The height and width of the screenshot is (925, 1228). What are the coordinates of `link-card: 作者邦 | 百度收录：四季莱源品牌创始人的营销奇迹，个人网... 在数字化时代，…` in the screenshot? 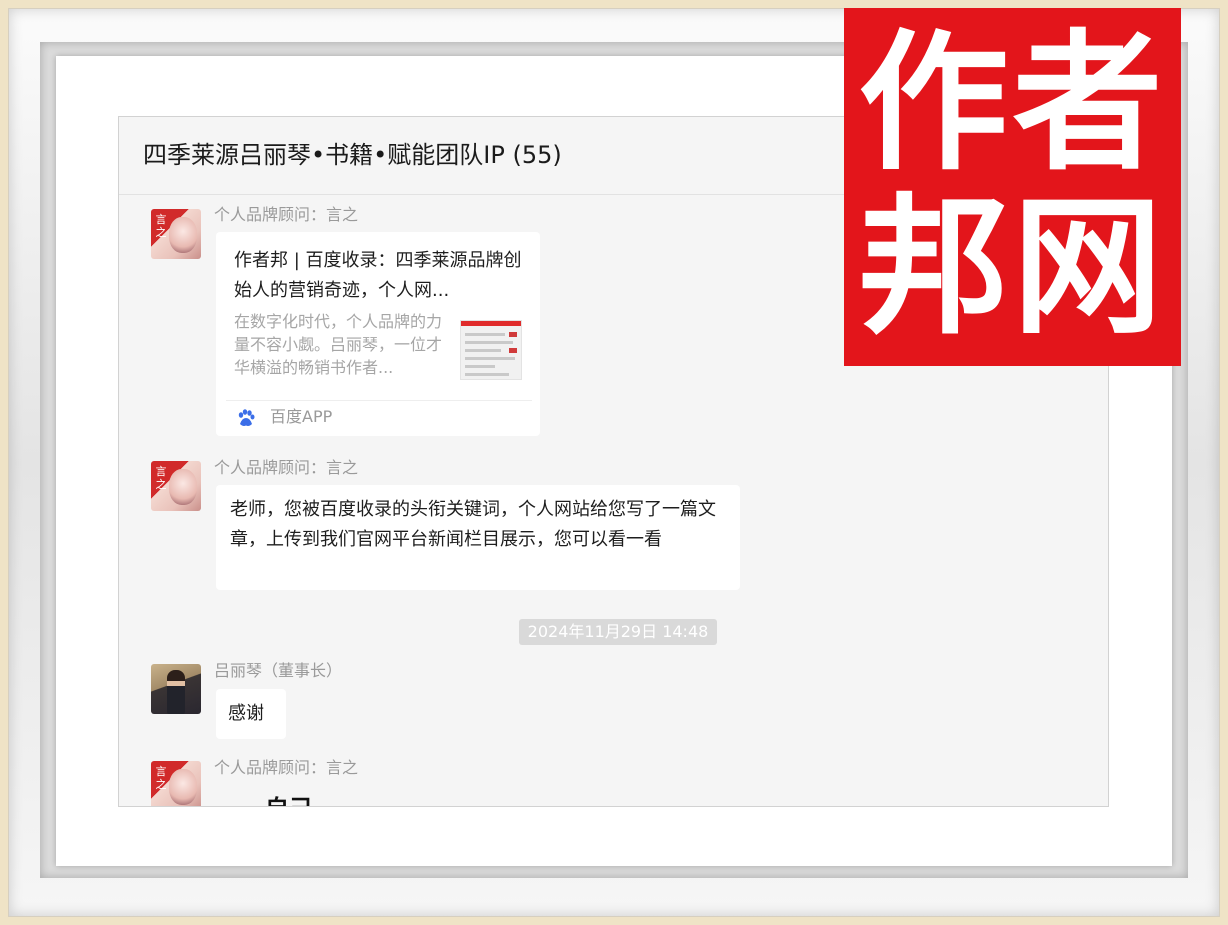 It's located at (378, 334).